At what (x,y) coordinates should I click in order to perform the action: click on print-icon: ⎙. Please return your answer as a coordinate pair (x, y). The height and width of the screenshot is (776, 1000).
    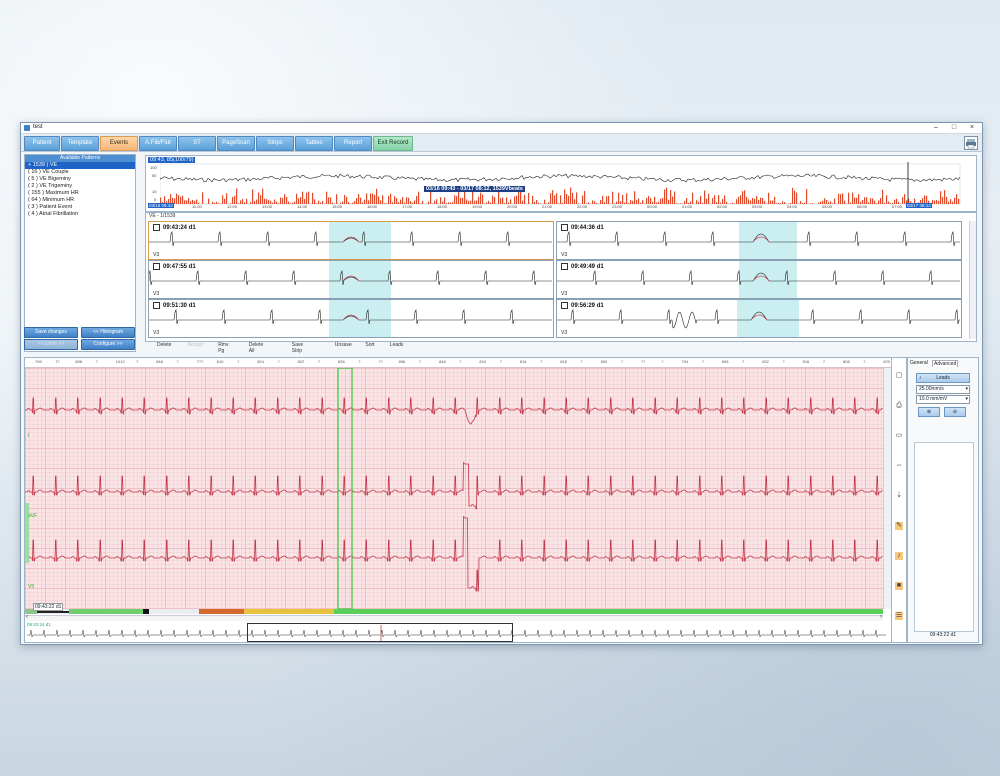
    Looking at the image, I should click on (899, 406).